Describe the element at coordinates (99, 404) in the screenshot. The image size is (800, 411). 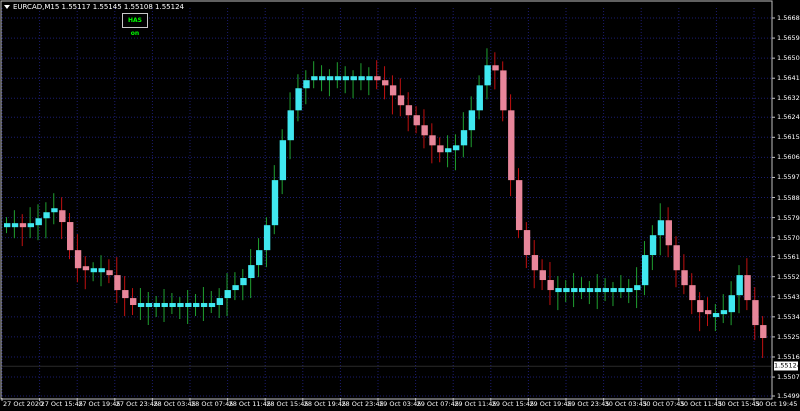
I see `time-label: 27 Oct 19:45` at that location.